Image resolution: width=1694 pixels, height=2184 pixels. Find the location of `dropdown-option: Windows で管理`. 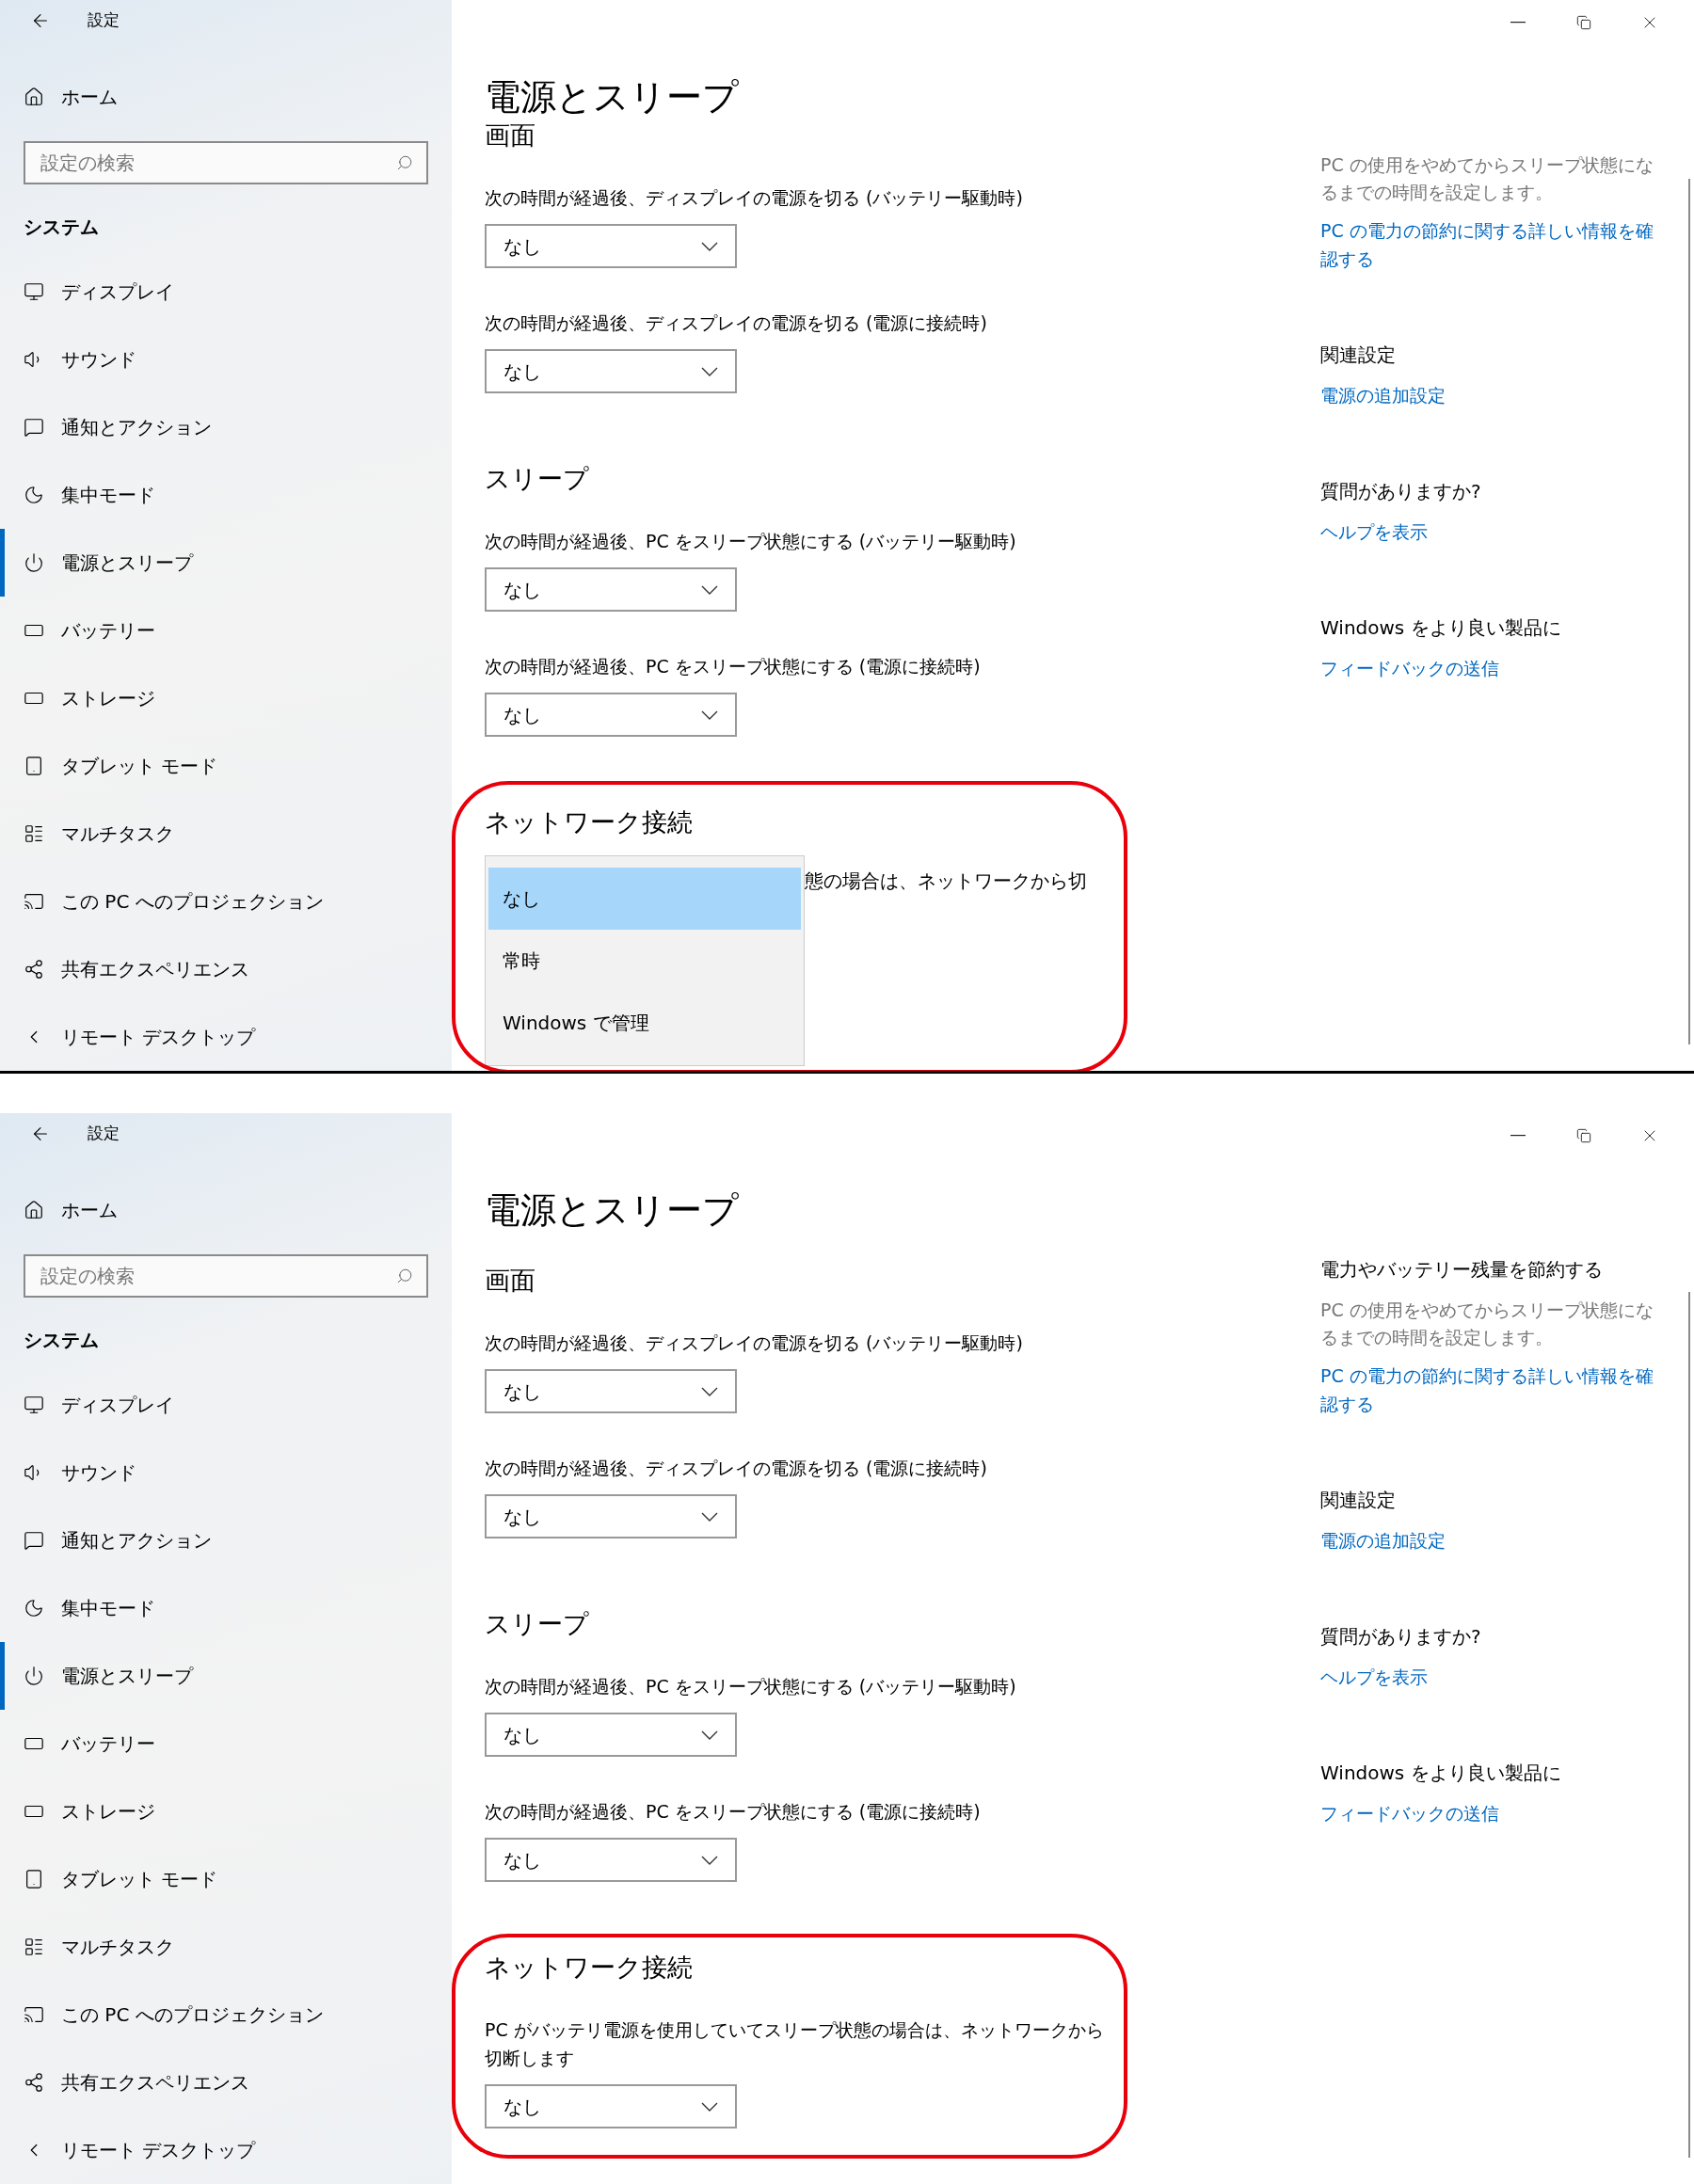

dropdown-option: Windows で管理 is located at coordinates (644, 1023).